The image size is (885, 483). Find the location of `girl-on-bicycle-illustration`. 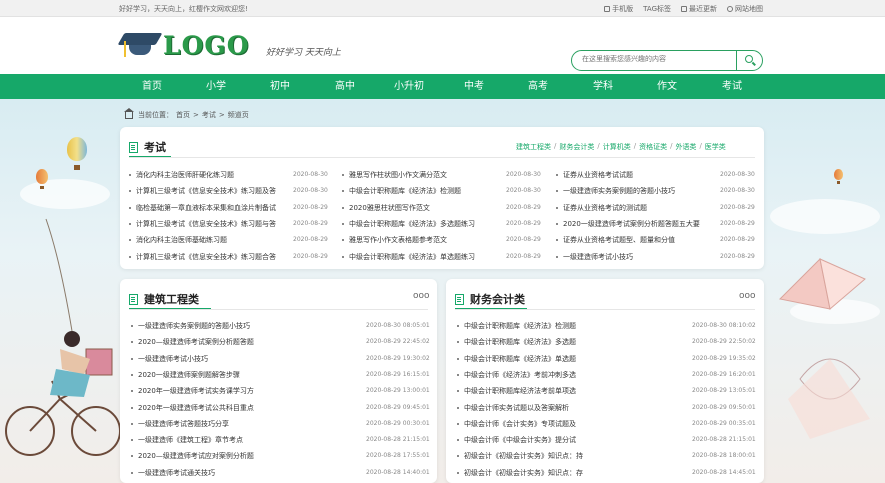

girl-on-bicycle-illustration is located at coordinates (62, 337).